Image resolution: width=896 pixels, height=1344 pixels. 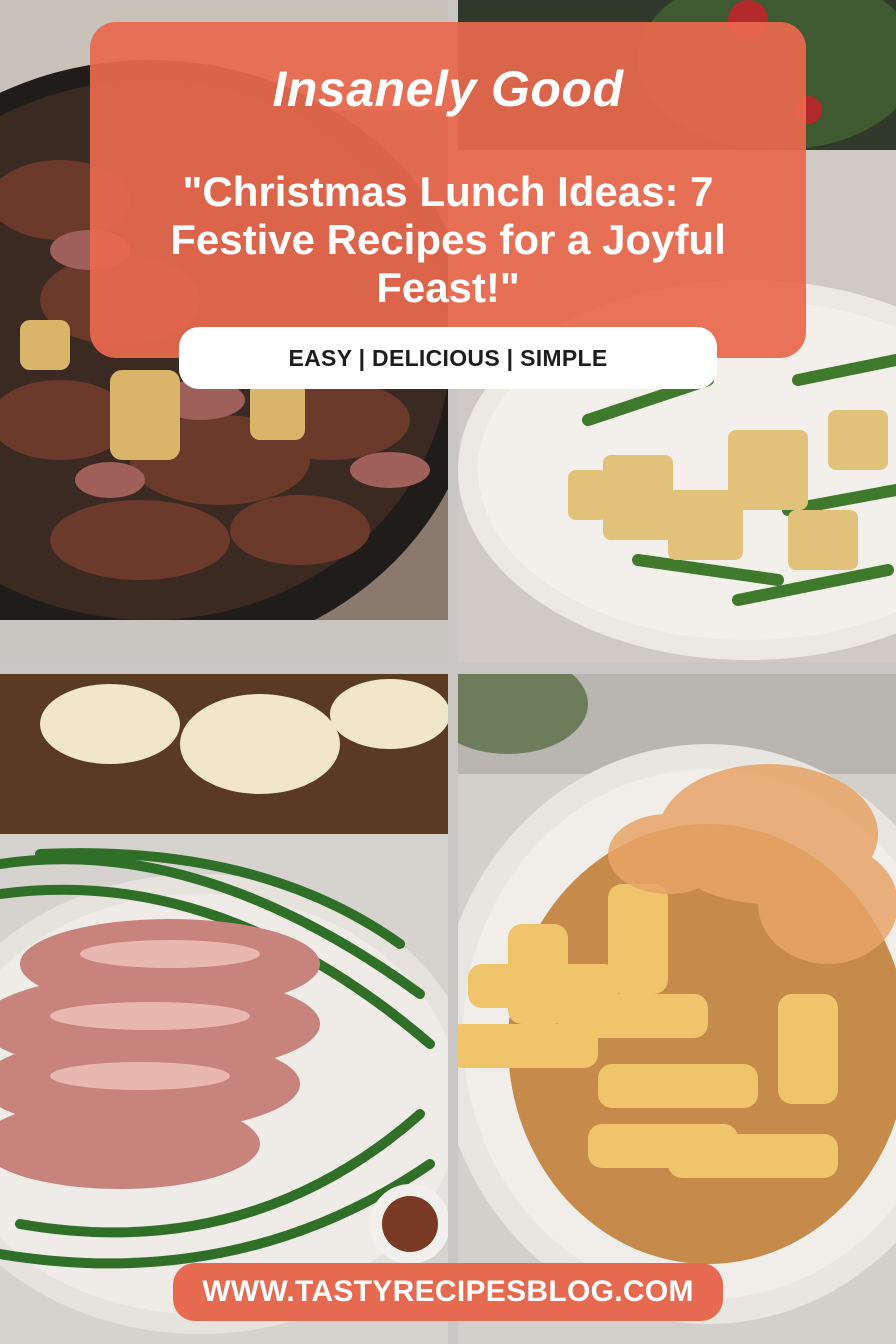 I want to click on tagline-text: EASY | DELICIOUS | SIMPLE, so click(x=448, y=357).